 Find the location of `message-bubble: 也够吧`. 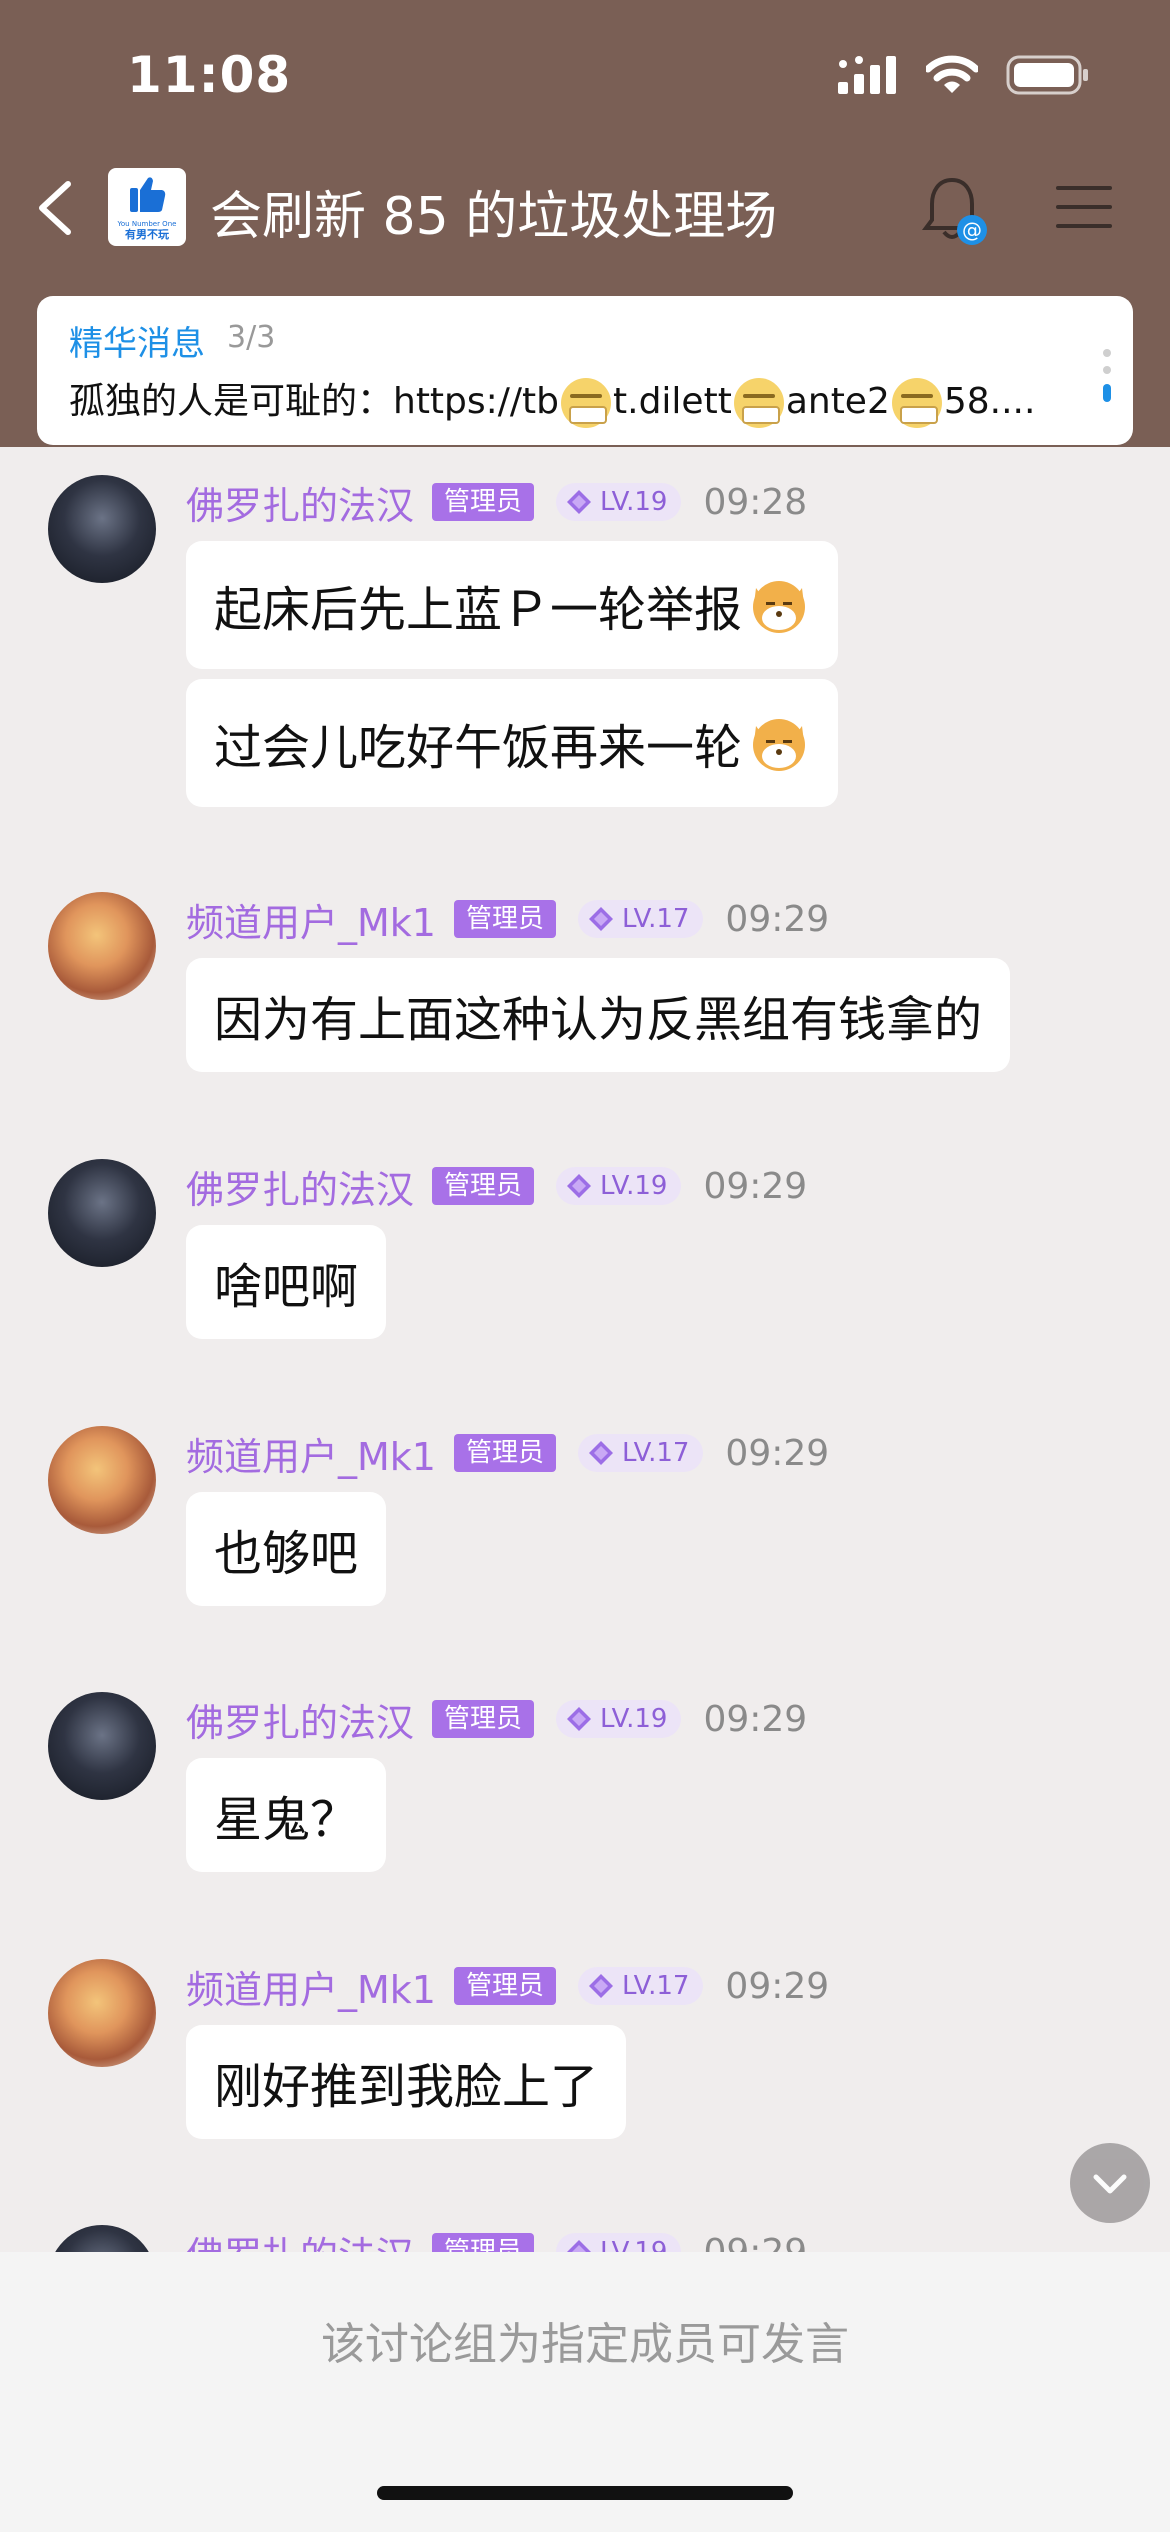

message-bubble: 也够吧 is located at coordinates (286, 1549).